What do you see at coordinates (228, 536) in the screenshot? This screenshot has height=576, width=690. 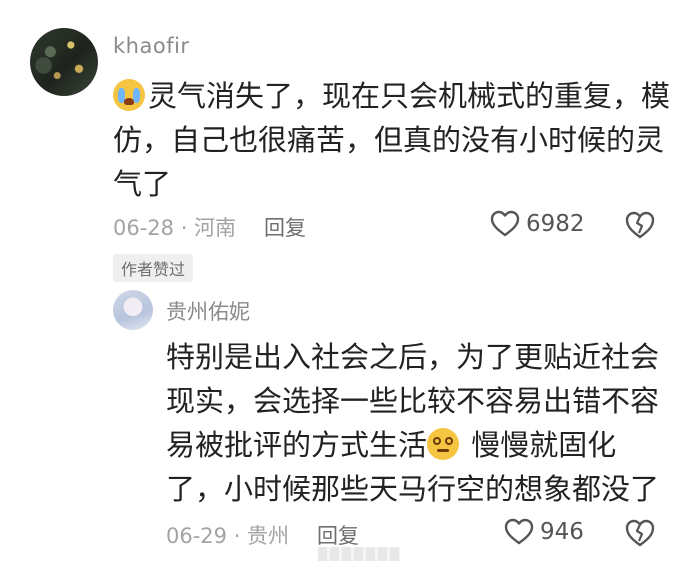 I see `reply-date-location: 06-29 · 贵州` at bounding box center [228, 536].